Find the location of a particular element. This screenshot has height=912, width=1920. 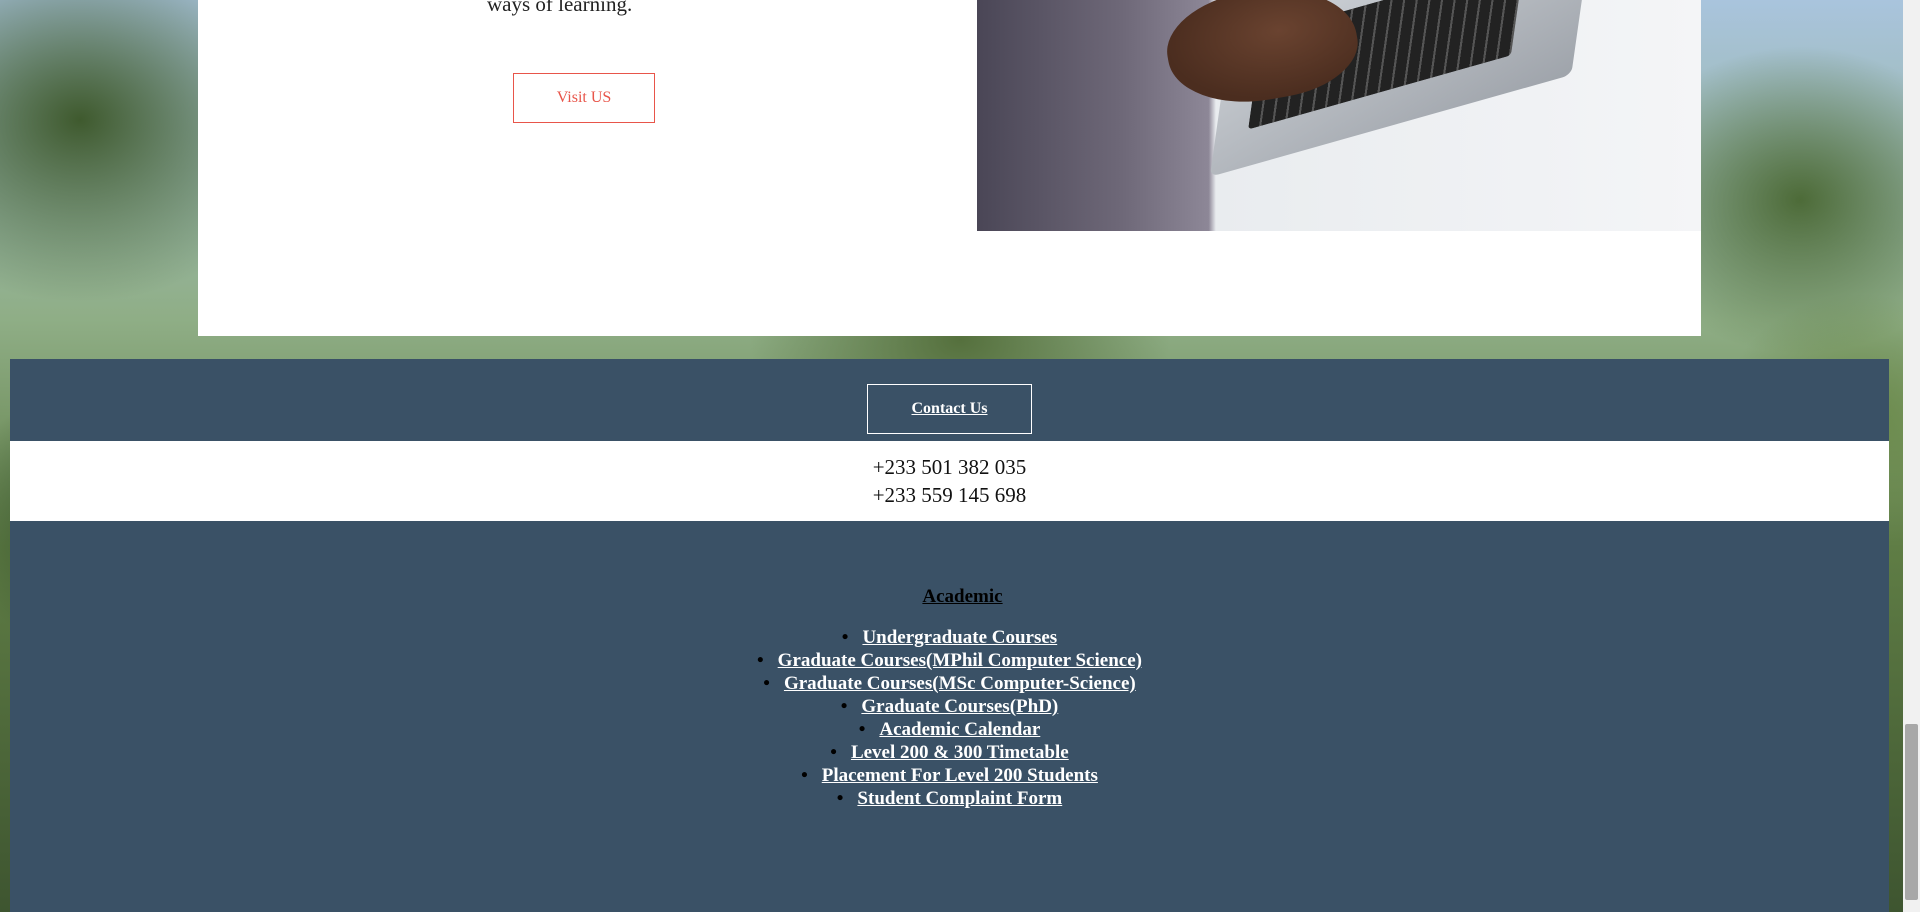

list-item: • Student Complaint Form is located at coordinates (949, 798).